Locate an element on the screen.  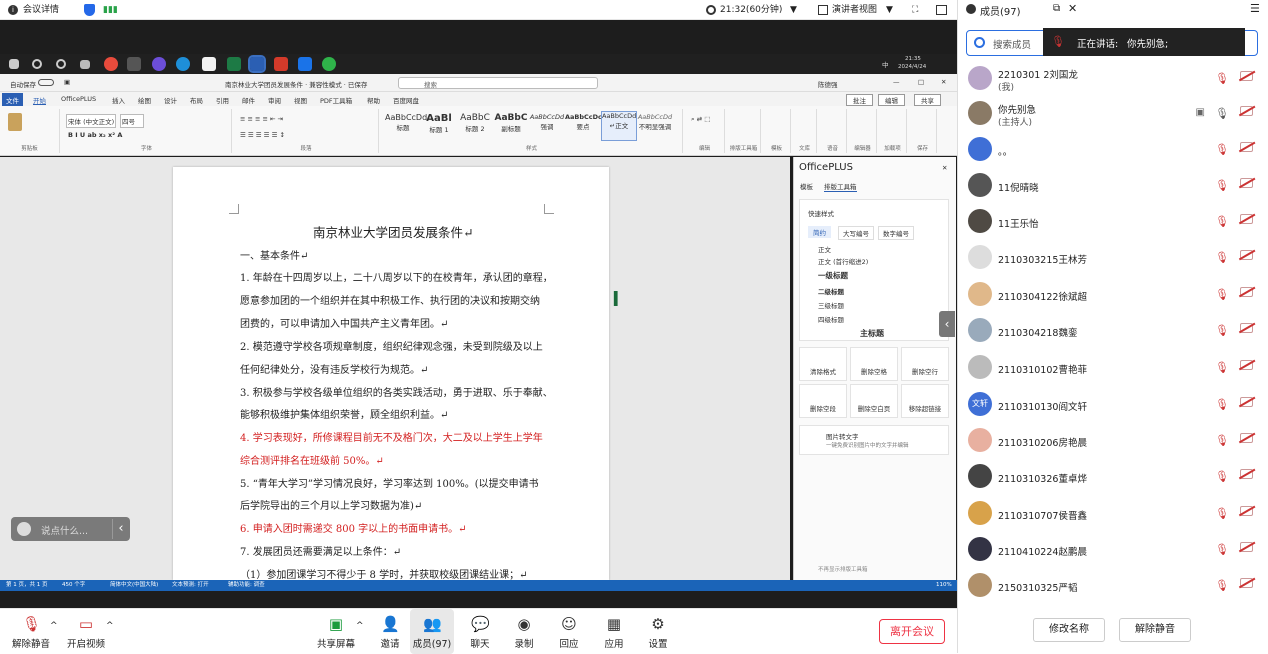
fullscreen-icon: ⛶ is located at coordinates (915, 10).